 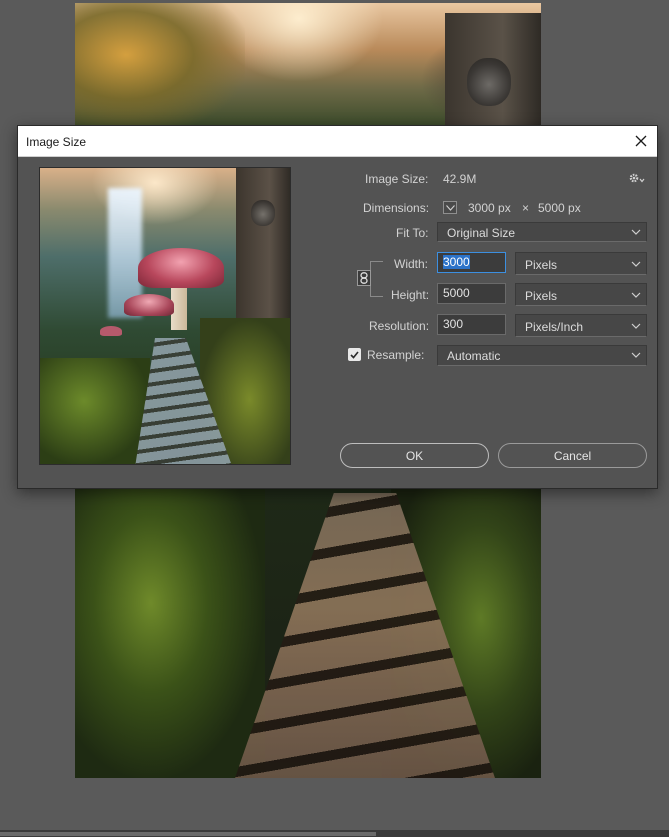 What do you see at coordinates (581, 294) in the screenshot?
I see `height-unit-select: Pixels` at bounding box center [581, 294].